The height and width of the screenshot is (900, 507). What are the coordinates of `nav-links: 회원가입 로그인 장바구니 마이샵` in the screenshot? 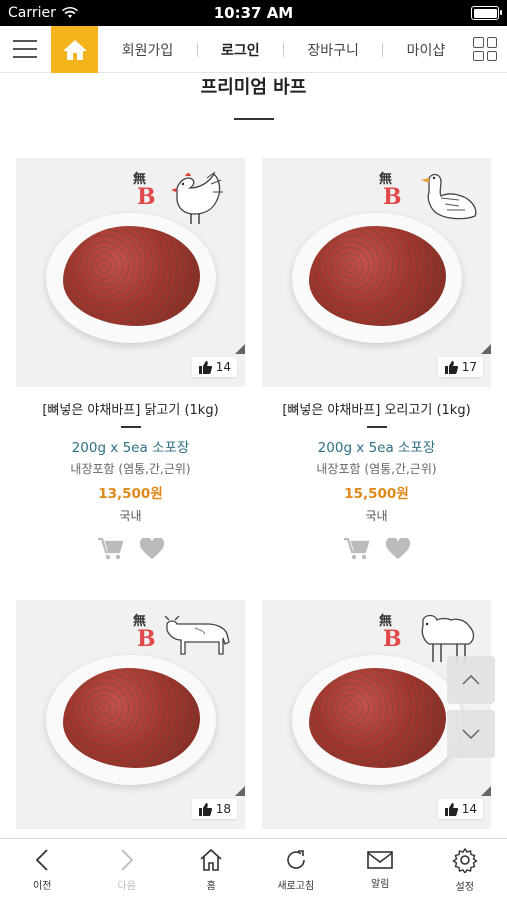 It's located at (283, 49).